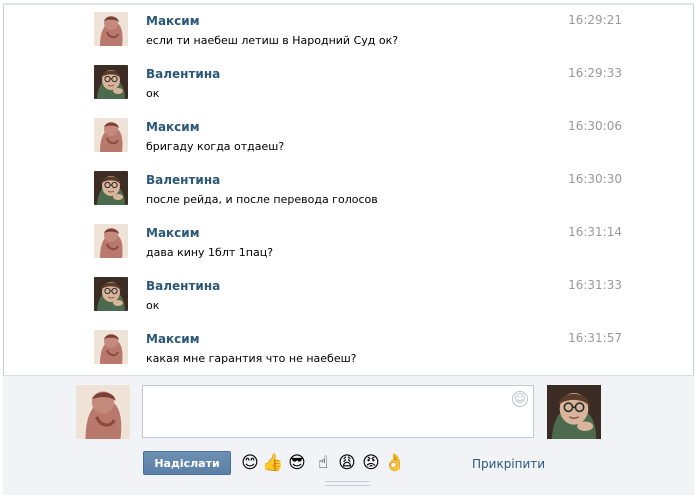 This screenshot has height=499, width=699. What do you see at coordinates (364, 297) in the screenshot?
I see `message-item: Валентина ок 16:31:33` at bounding box center [364, 297].